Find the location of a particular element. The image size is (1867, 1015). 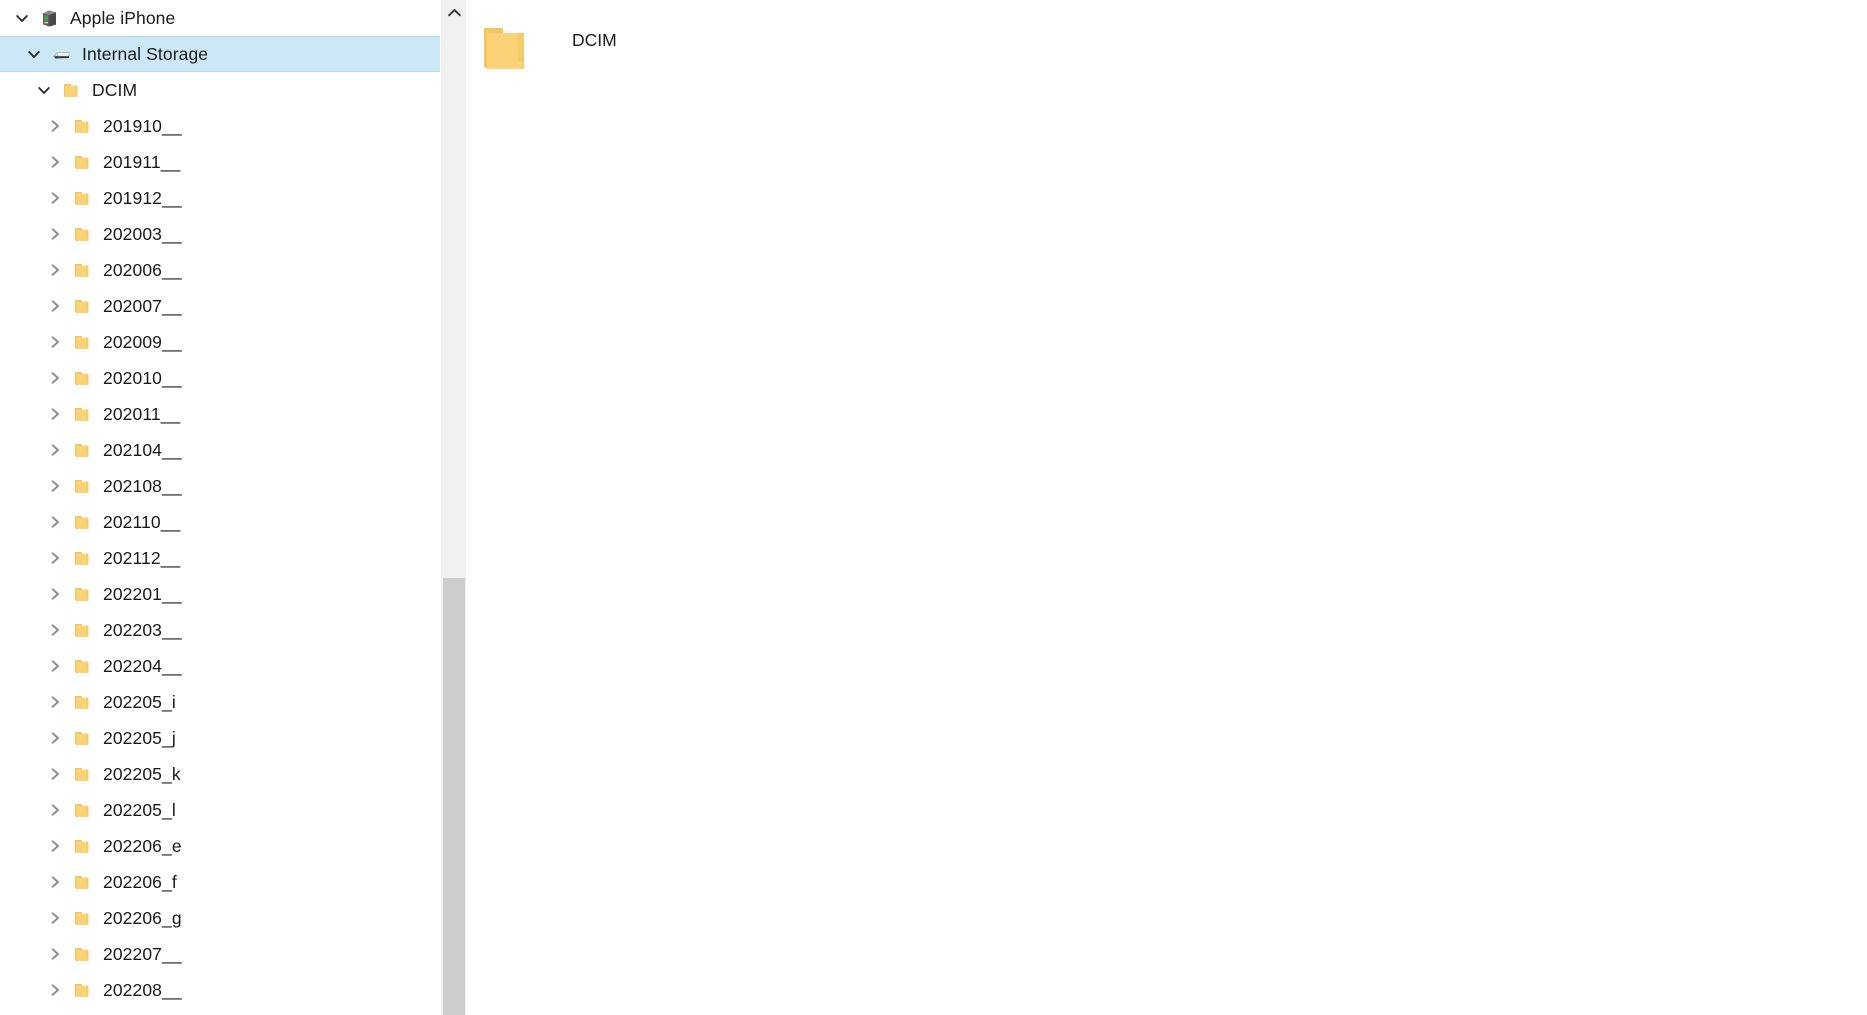

tree-item-202208: 202208__ is located at coordinates (220, 990).